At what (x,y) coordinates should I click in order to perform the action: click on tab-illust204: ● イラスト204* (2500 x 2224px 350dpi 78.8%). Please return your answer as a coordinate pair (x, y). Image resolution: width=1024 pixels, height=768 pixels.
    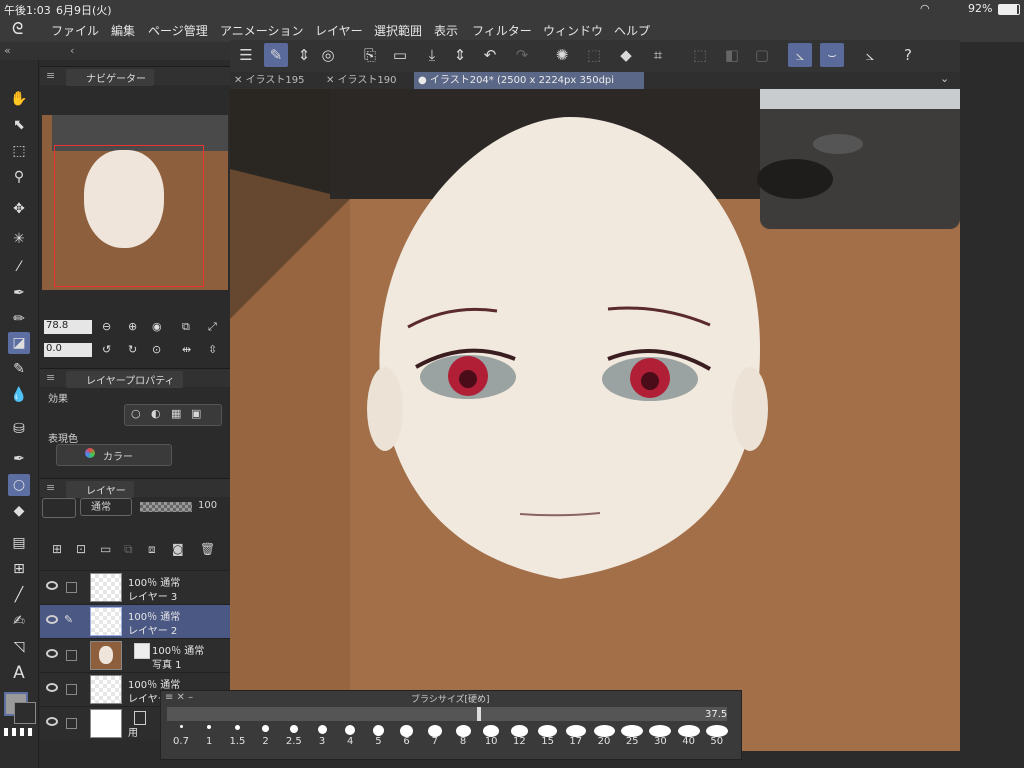
    Looking at the image, I should click on (529, 87).